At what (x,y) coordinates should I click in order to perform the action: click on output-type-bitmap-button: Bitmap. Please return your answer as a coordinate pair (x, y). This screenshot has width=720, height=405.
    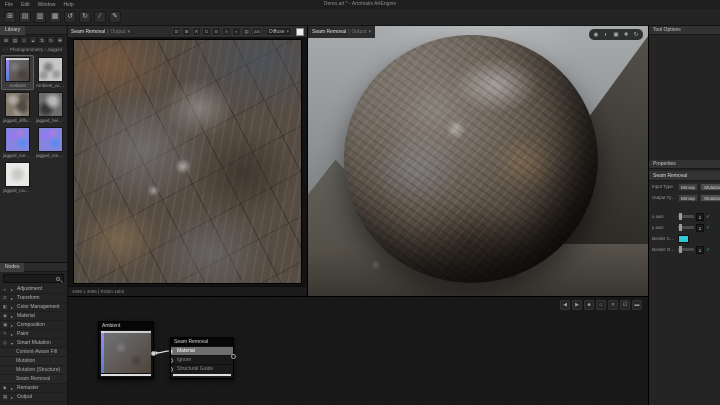
    Looking at the image, I should click on (688, 197).